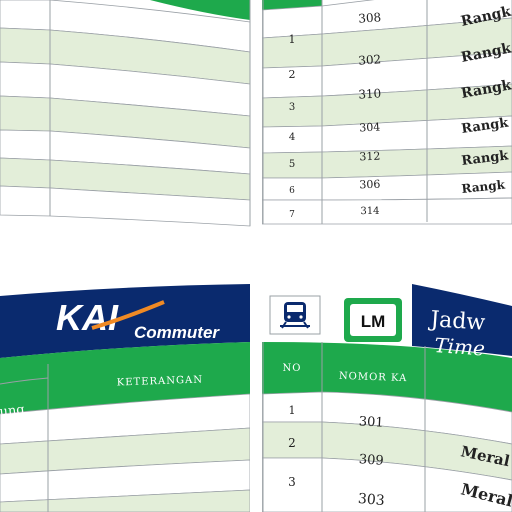 Image resolution: width=512 pixels, height=512 pixels. What do you see at coordinates (295, 315) in the screenshot?
I see `train-icon` at bounding box center [295, 315].